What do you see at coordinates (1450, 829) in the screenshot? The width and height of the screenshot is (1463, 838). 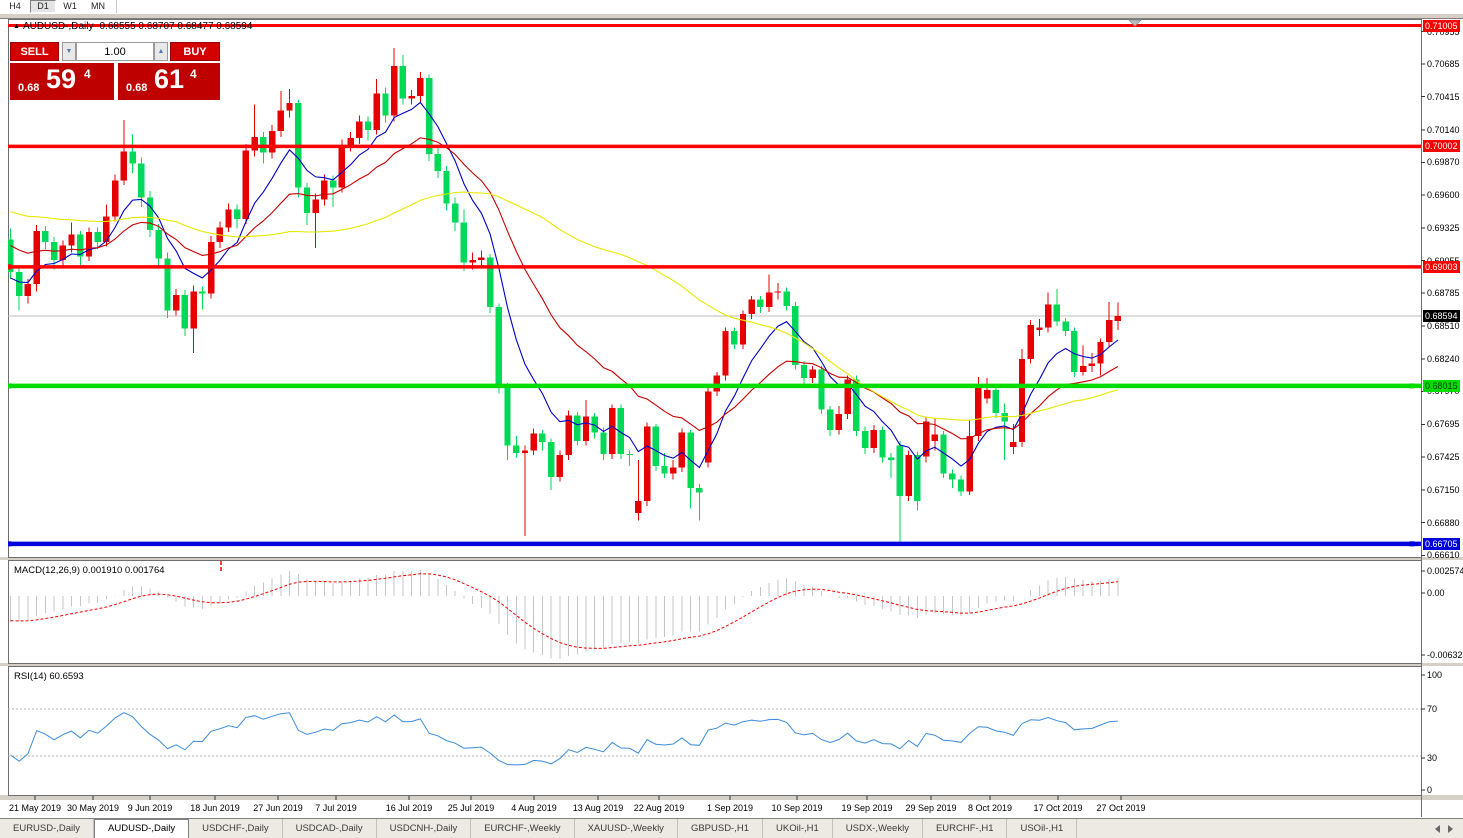 I see `tab-scroll-right-icon` at bounding box center [1450, 829].